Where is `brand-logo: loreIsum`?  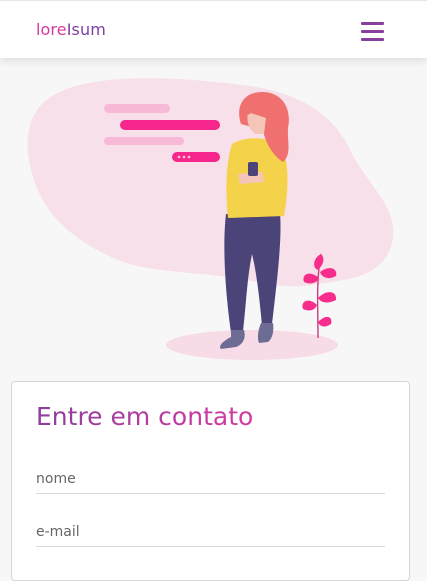
brand-logo: loreIsum is located at coordinates (71, 29).